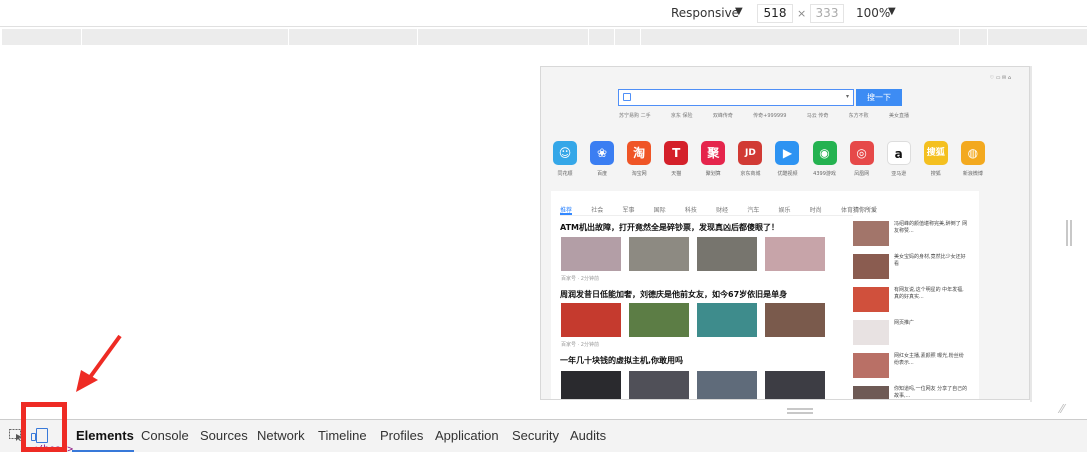 This screenshot has width=1087, height=452. Describe the element at coordinates (597, 210) in the screenshot. I see `news-tab: 社会` at that location.